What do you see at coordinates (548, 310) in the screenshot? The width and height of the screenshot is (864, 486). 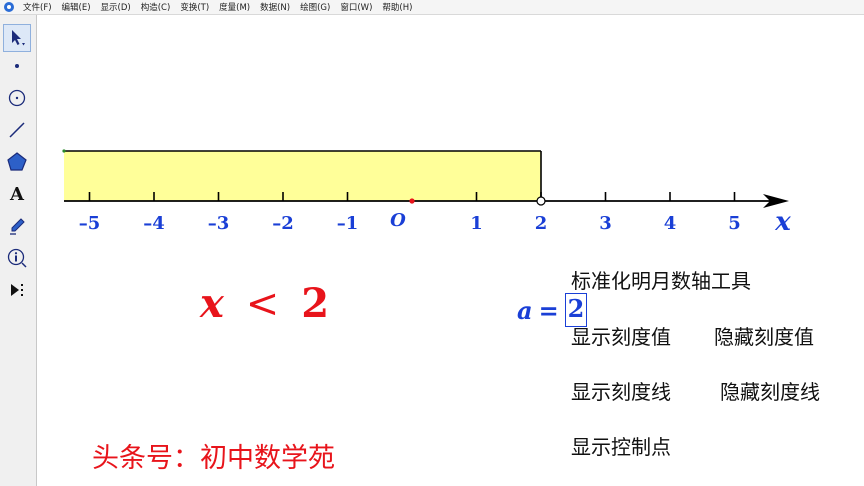 I see `parameter-equals: =` at bounding box center [548, 310].